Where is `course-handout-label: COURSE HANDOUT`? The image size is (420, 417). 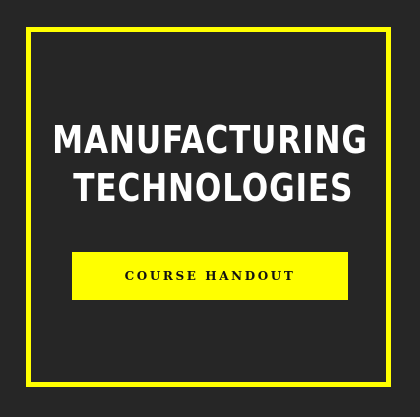 course-handout-label: COURSE HANDOUT is located at coordinates (210, 276).